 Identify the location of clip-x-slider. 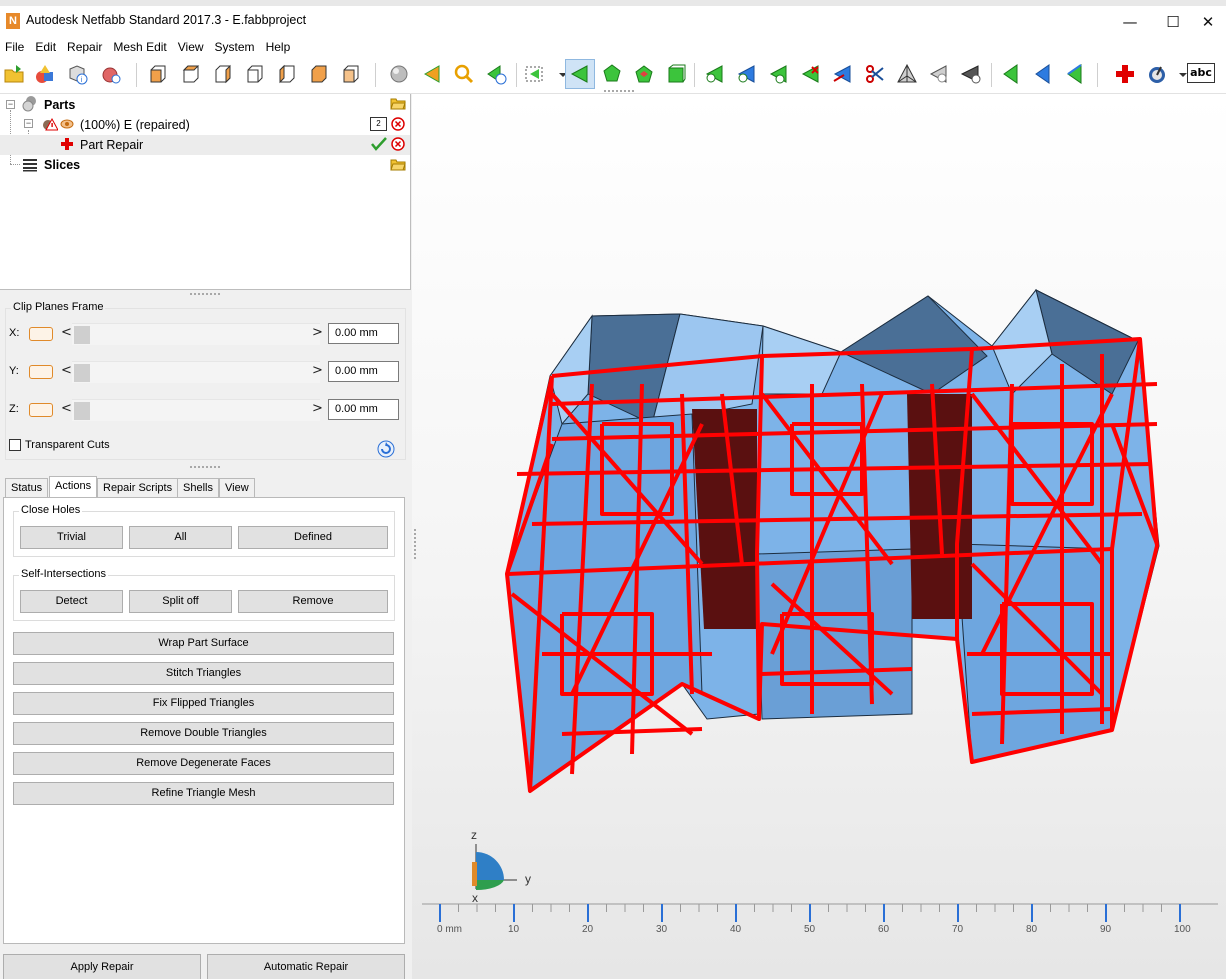
(196, 334).